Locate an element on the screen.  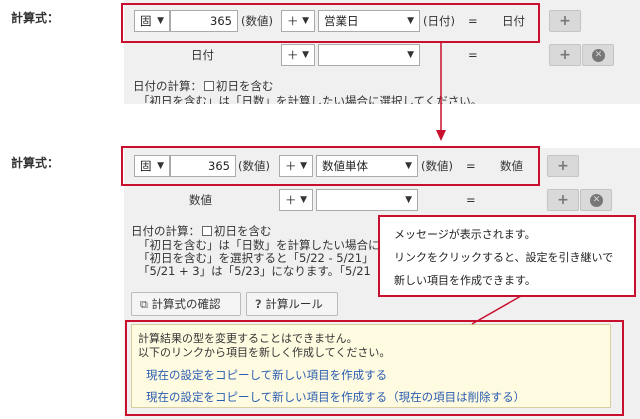
copy-icon: ⧉ is located at coordinates (144, 304).